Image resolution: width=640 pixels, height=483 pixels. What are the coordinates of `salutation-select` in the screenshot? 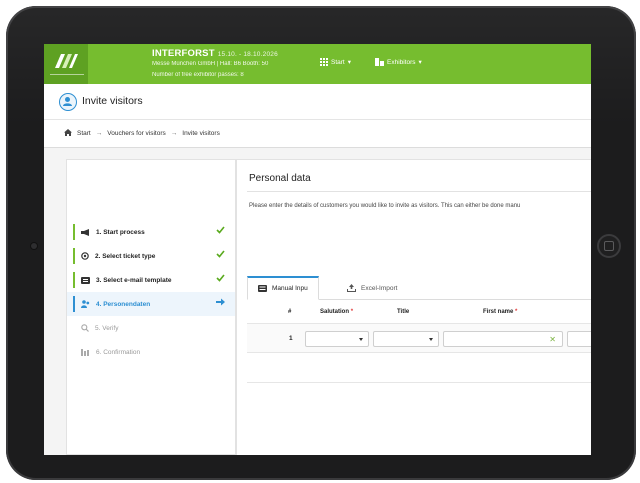 It's located at (337, 339).